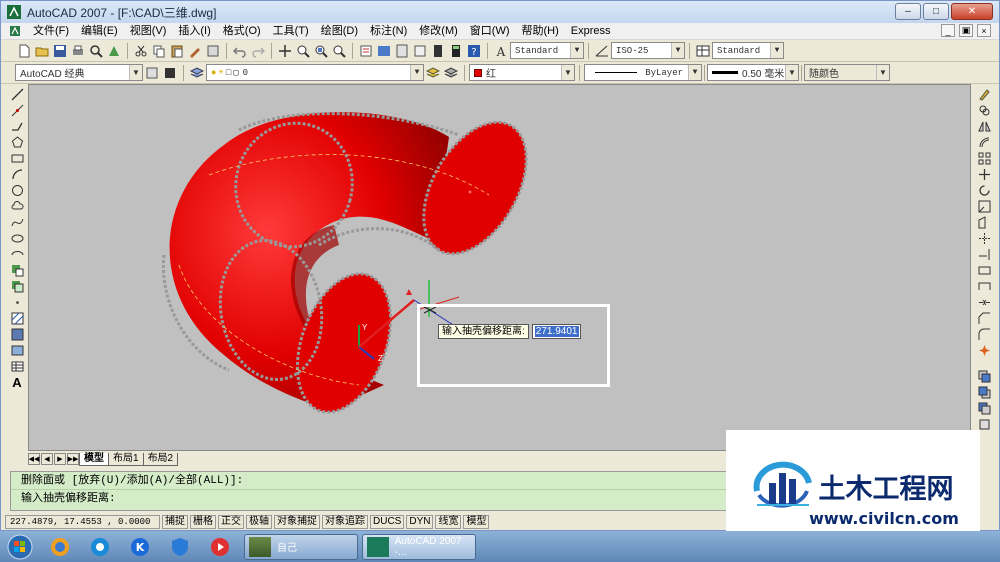 This screenshot has width=1000, height=562. I want to click on menu-format: 格式(O), so click(242, 31).